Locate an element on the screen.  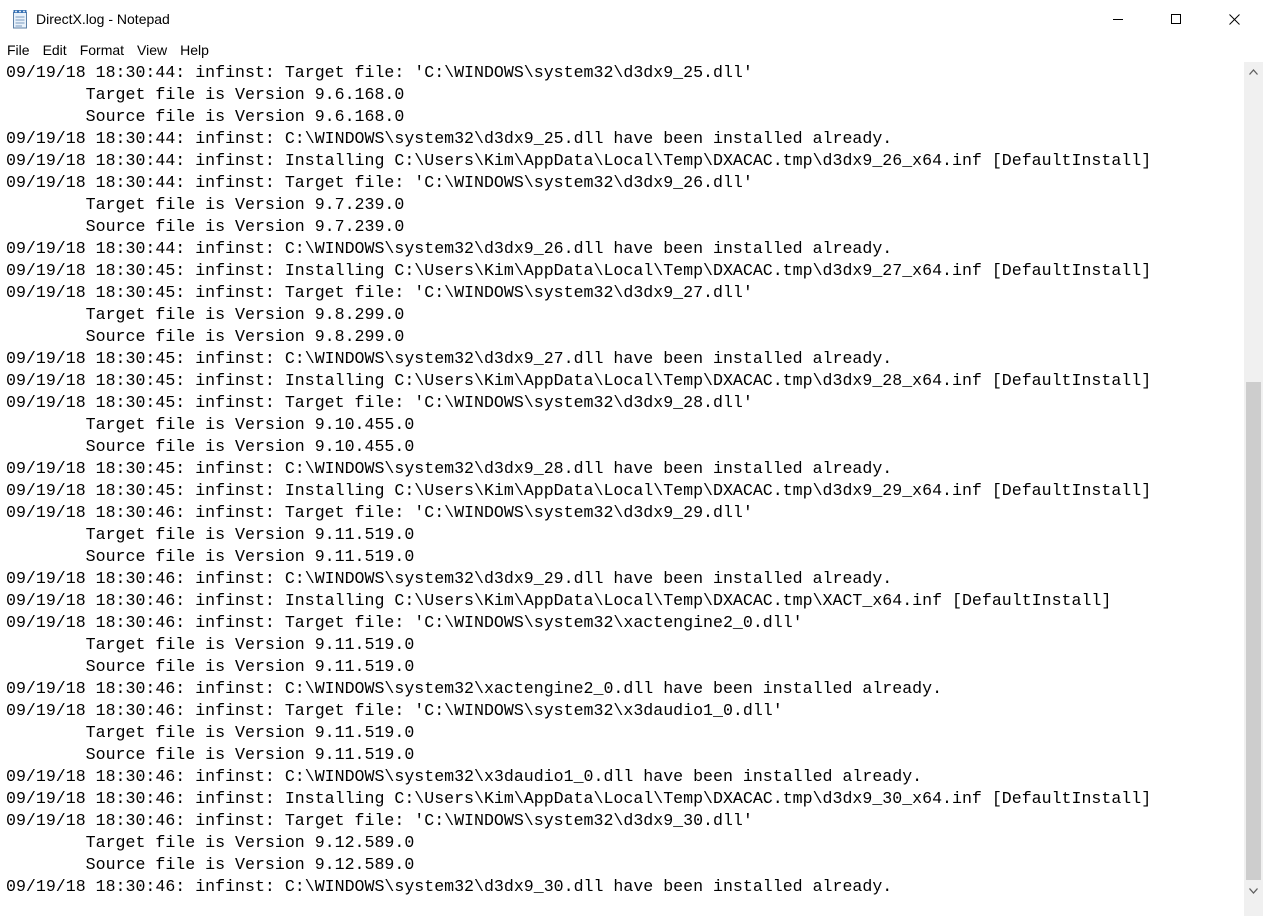
close-icon is located at coordinates (1234, 19).